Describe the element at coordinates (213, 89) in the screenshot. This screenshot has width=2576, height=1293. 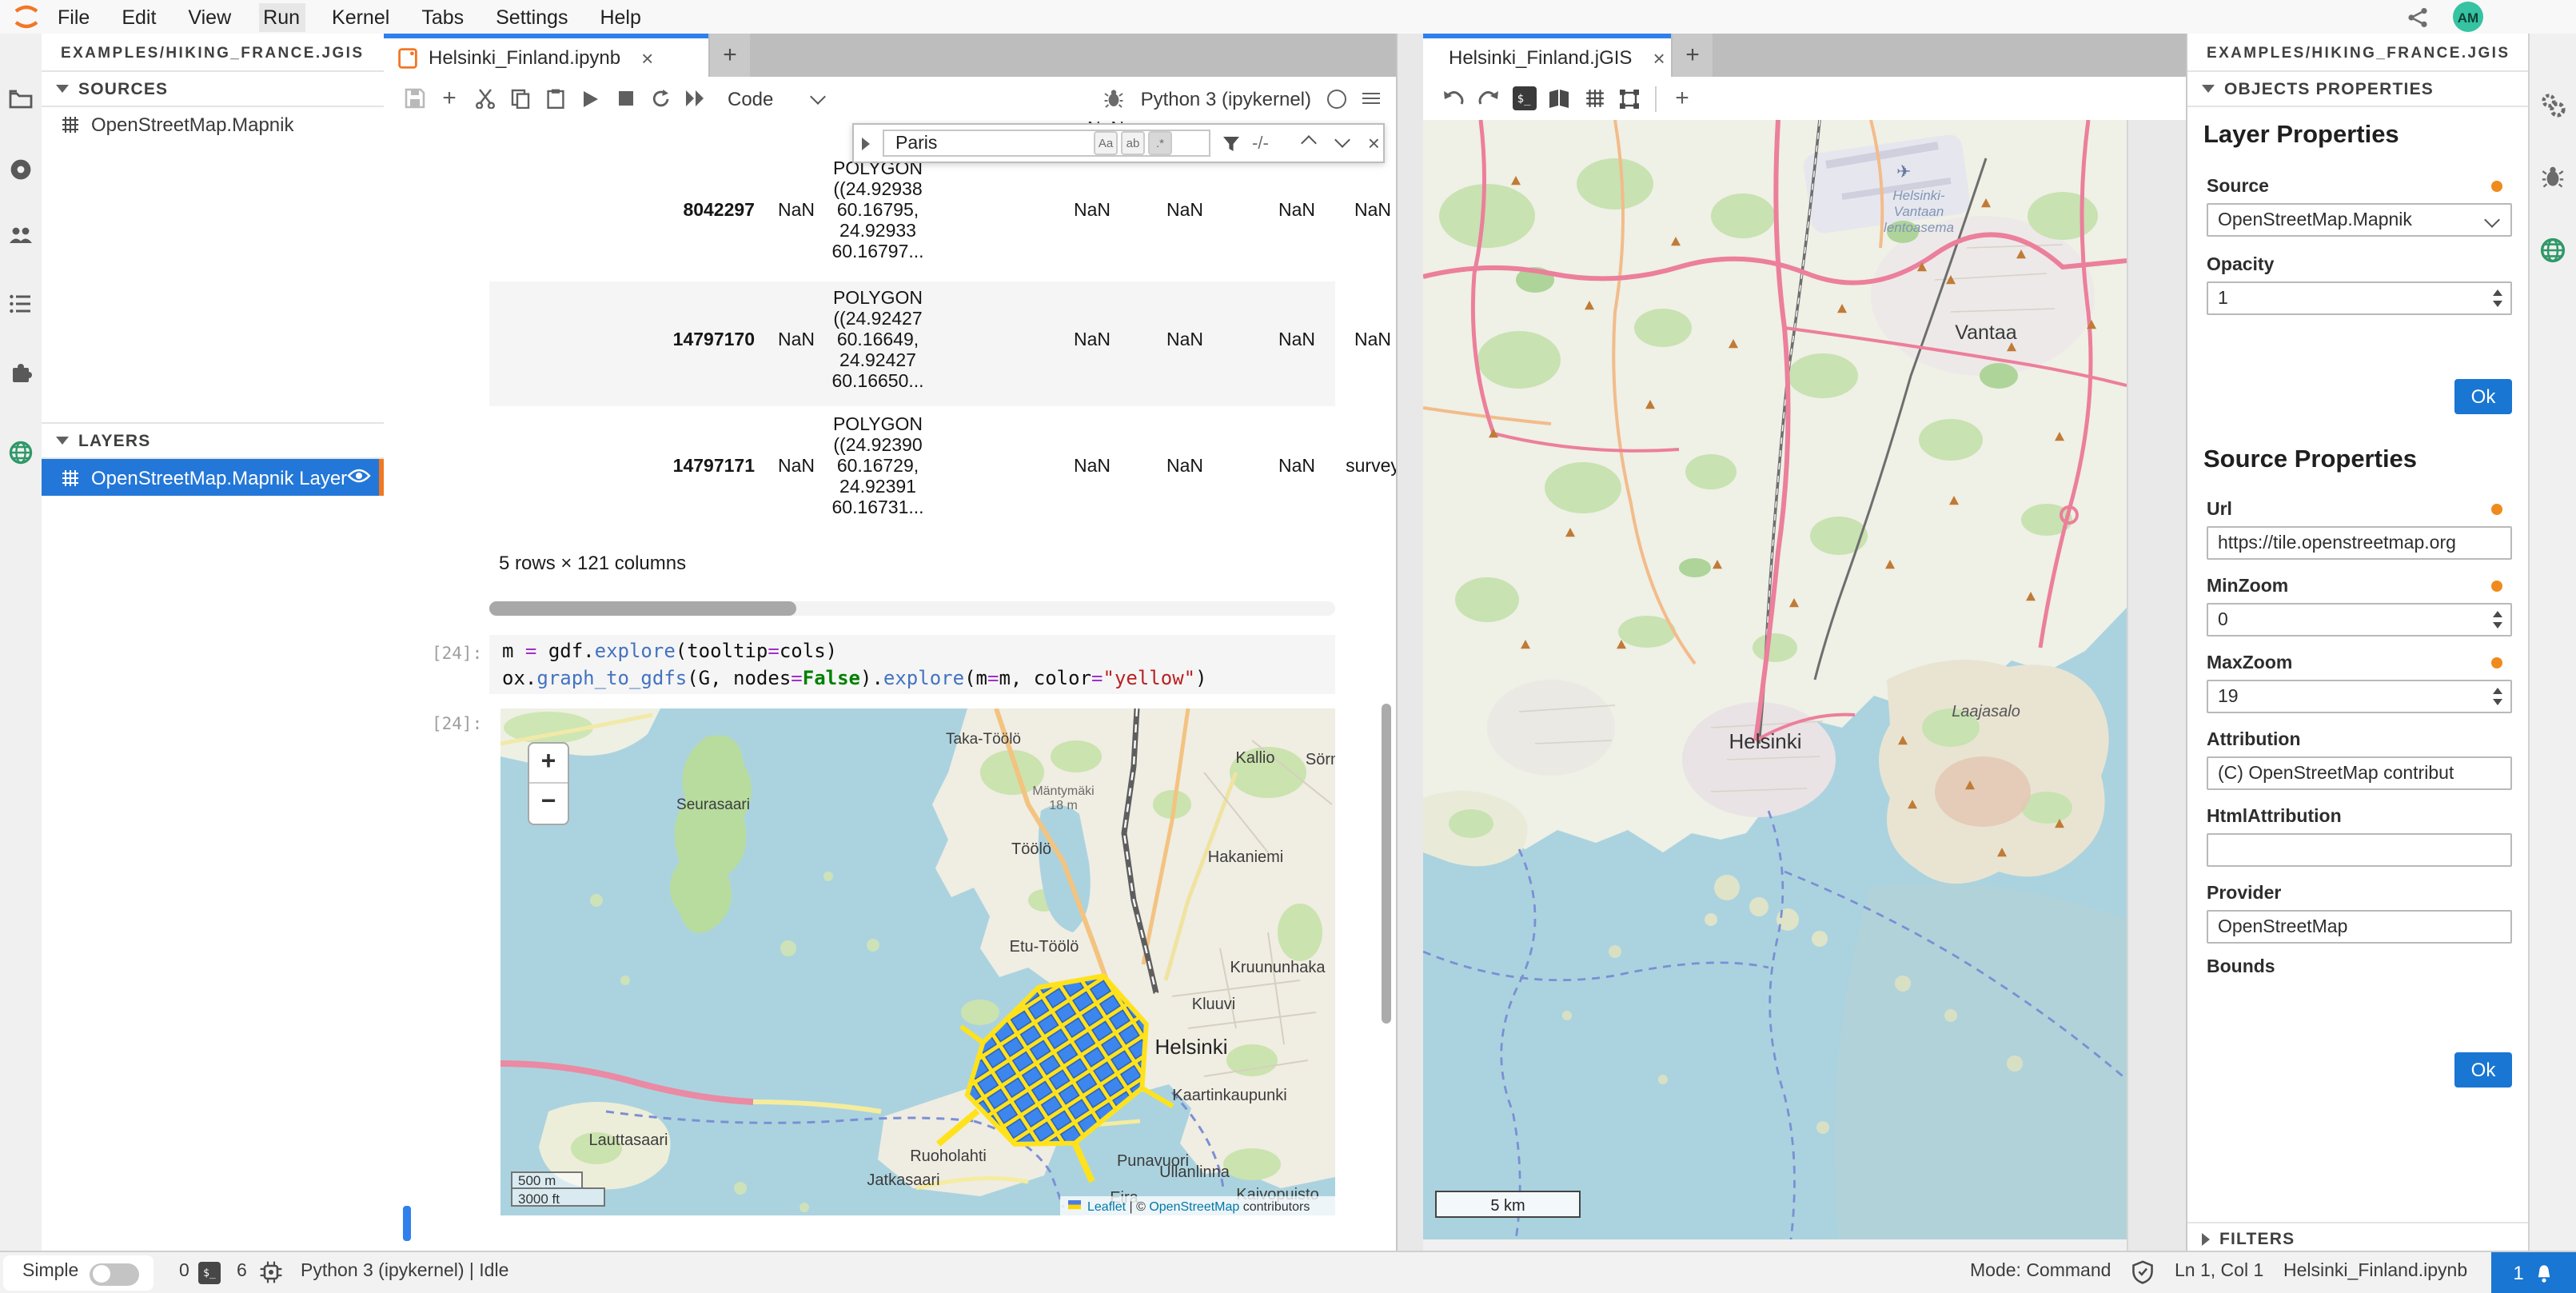
I see `sources-section-header: SOURCES` at that location.